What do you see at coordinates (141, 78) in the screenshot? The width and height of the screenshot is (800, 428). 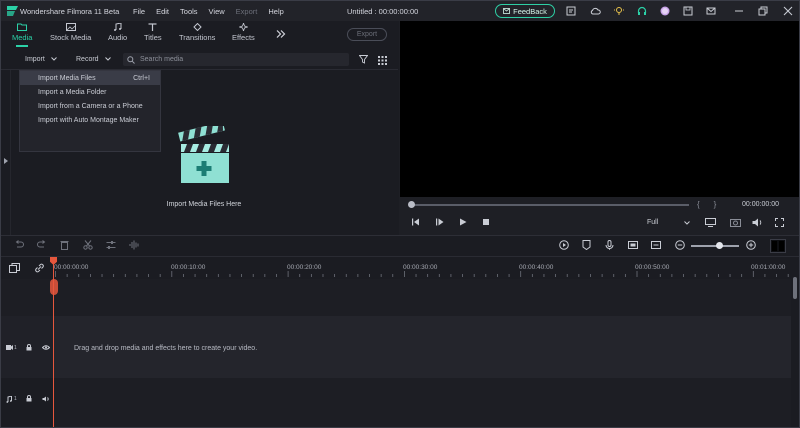 I see `menu-item-shortcut: Ctrl+I` at bounding box center [141, 78].